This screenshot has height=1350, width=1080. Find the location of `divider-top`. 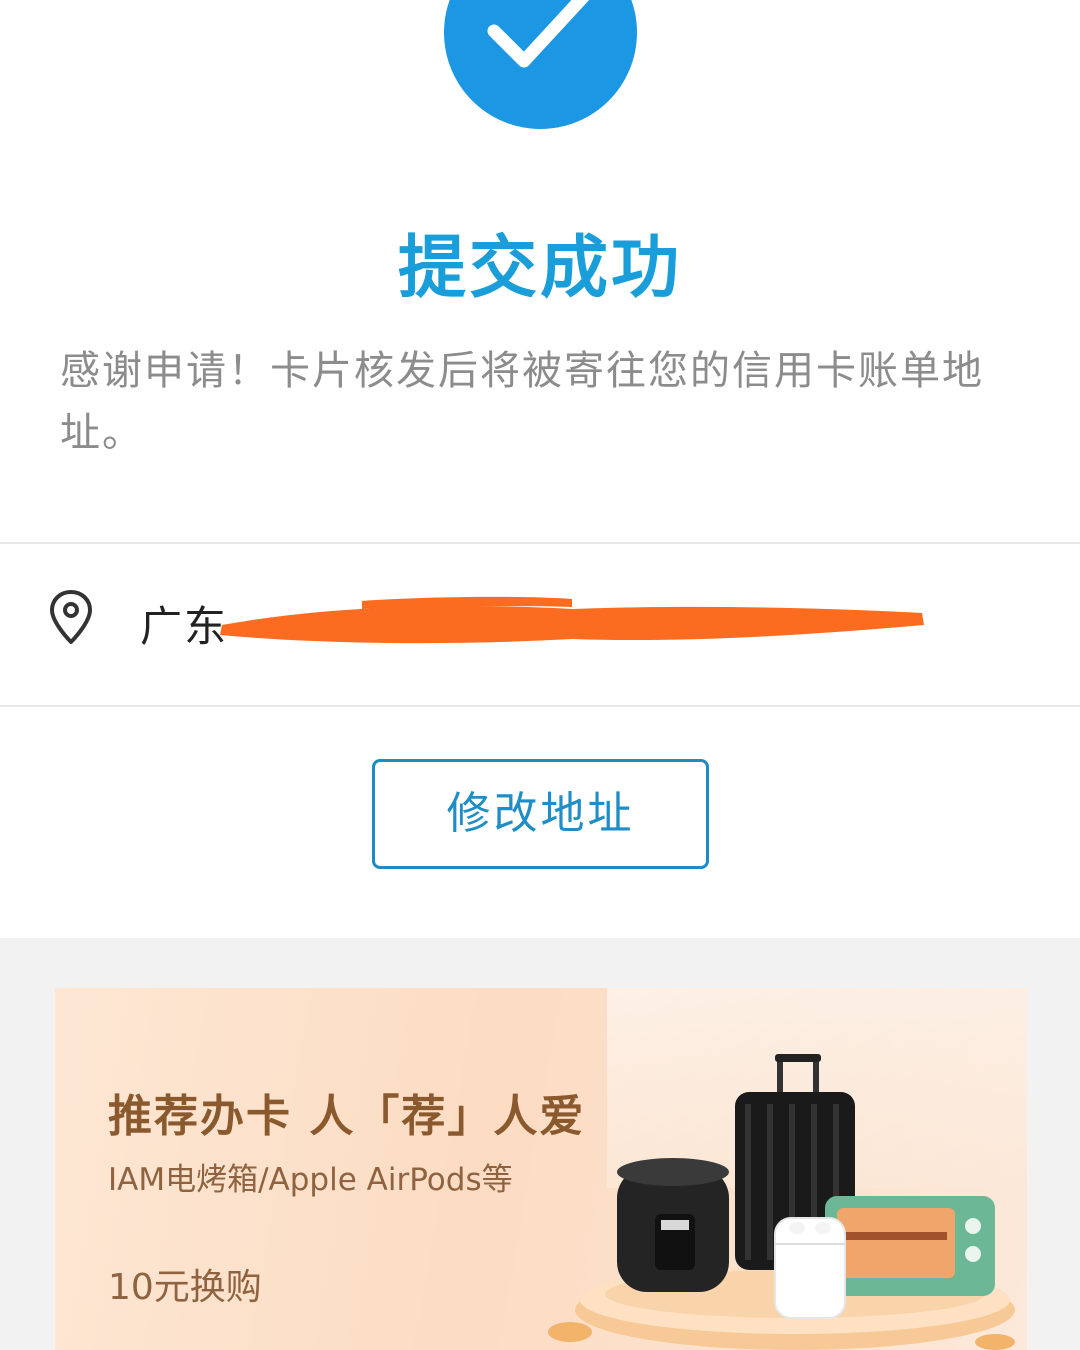

divider-top is located at coordinates (540, 543).